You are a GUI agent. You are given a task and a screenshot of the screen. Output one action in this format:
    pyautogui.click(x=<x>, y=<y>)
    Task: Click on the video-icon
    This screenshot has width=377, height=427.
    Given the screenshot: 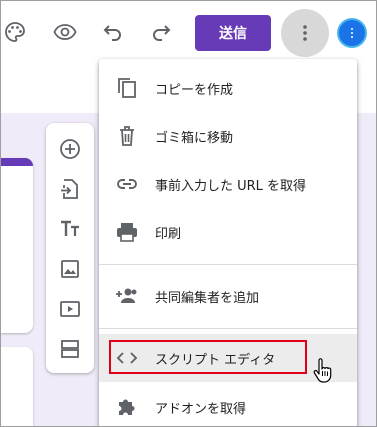 What is the action you would take?
    pyautogui.click(x=70, y=309)
    